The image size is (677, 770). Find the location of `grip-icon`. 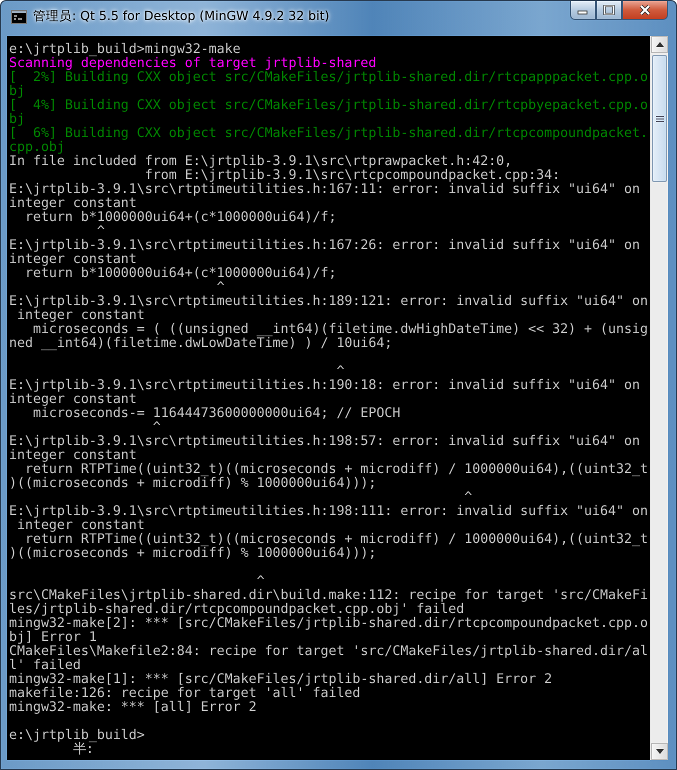

grip-icon is located at coordinates (660, 118).